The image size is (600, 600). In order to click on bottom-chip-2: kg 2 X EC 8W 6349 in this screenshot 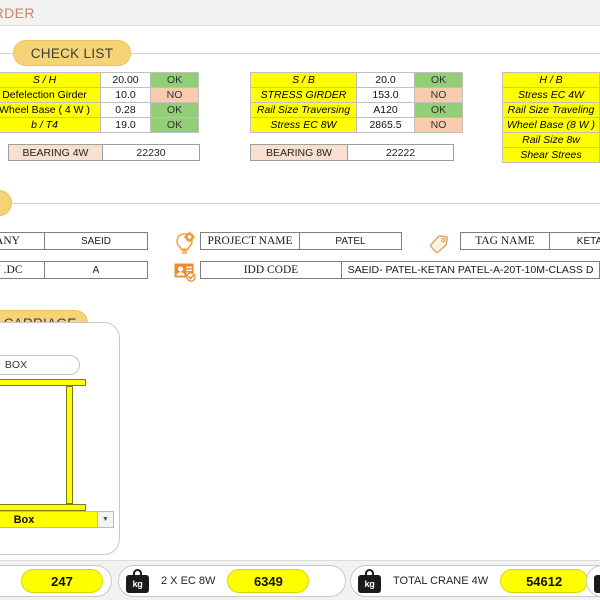, I will do `click(232, 581)`.